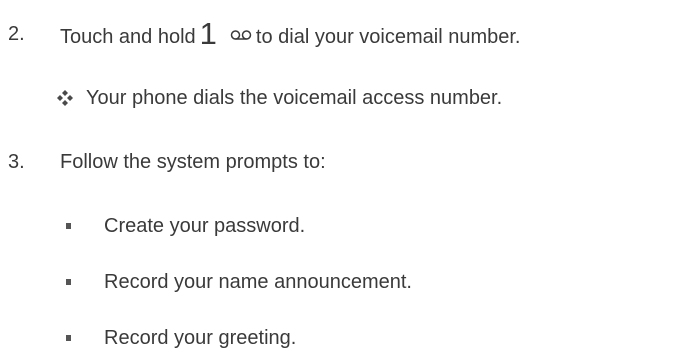  I want to click on step-number: 2., so click(16, 34).